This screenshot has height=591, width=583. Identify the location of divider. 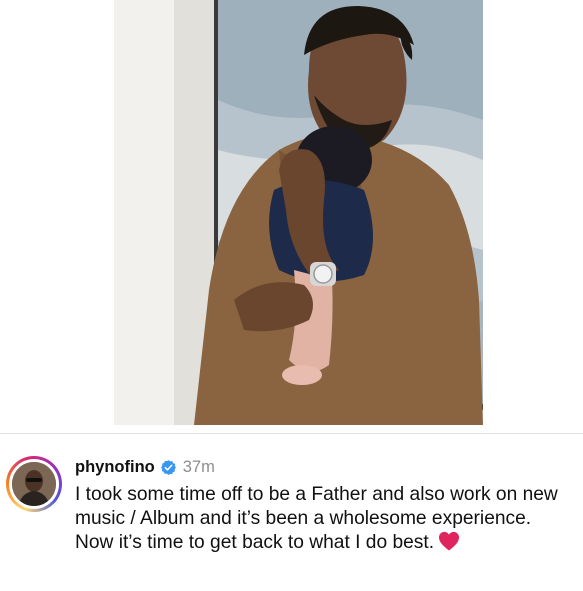
(291, 433).